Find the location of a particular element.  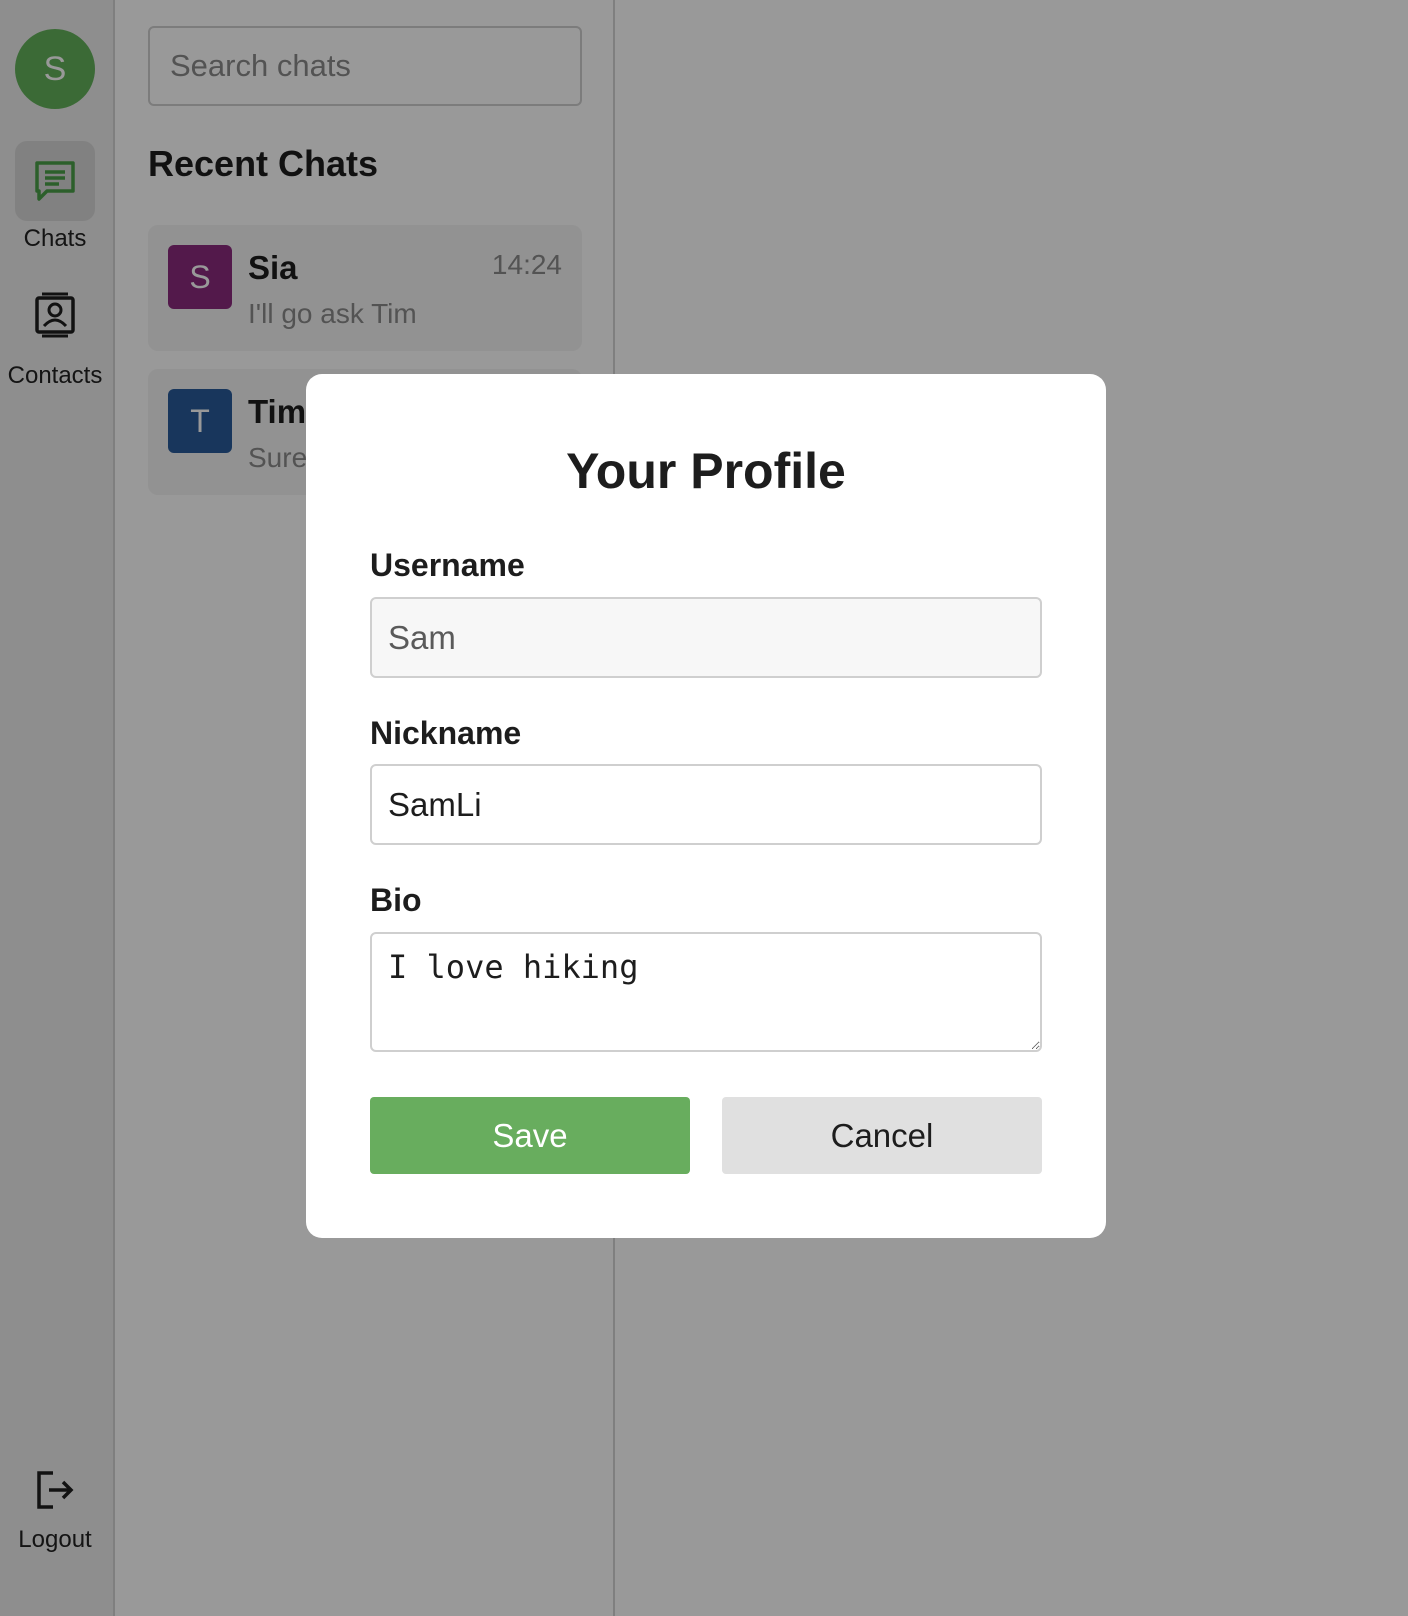

username-label: Username is located at coordinates (447, 565).